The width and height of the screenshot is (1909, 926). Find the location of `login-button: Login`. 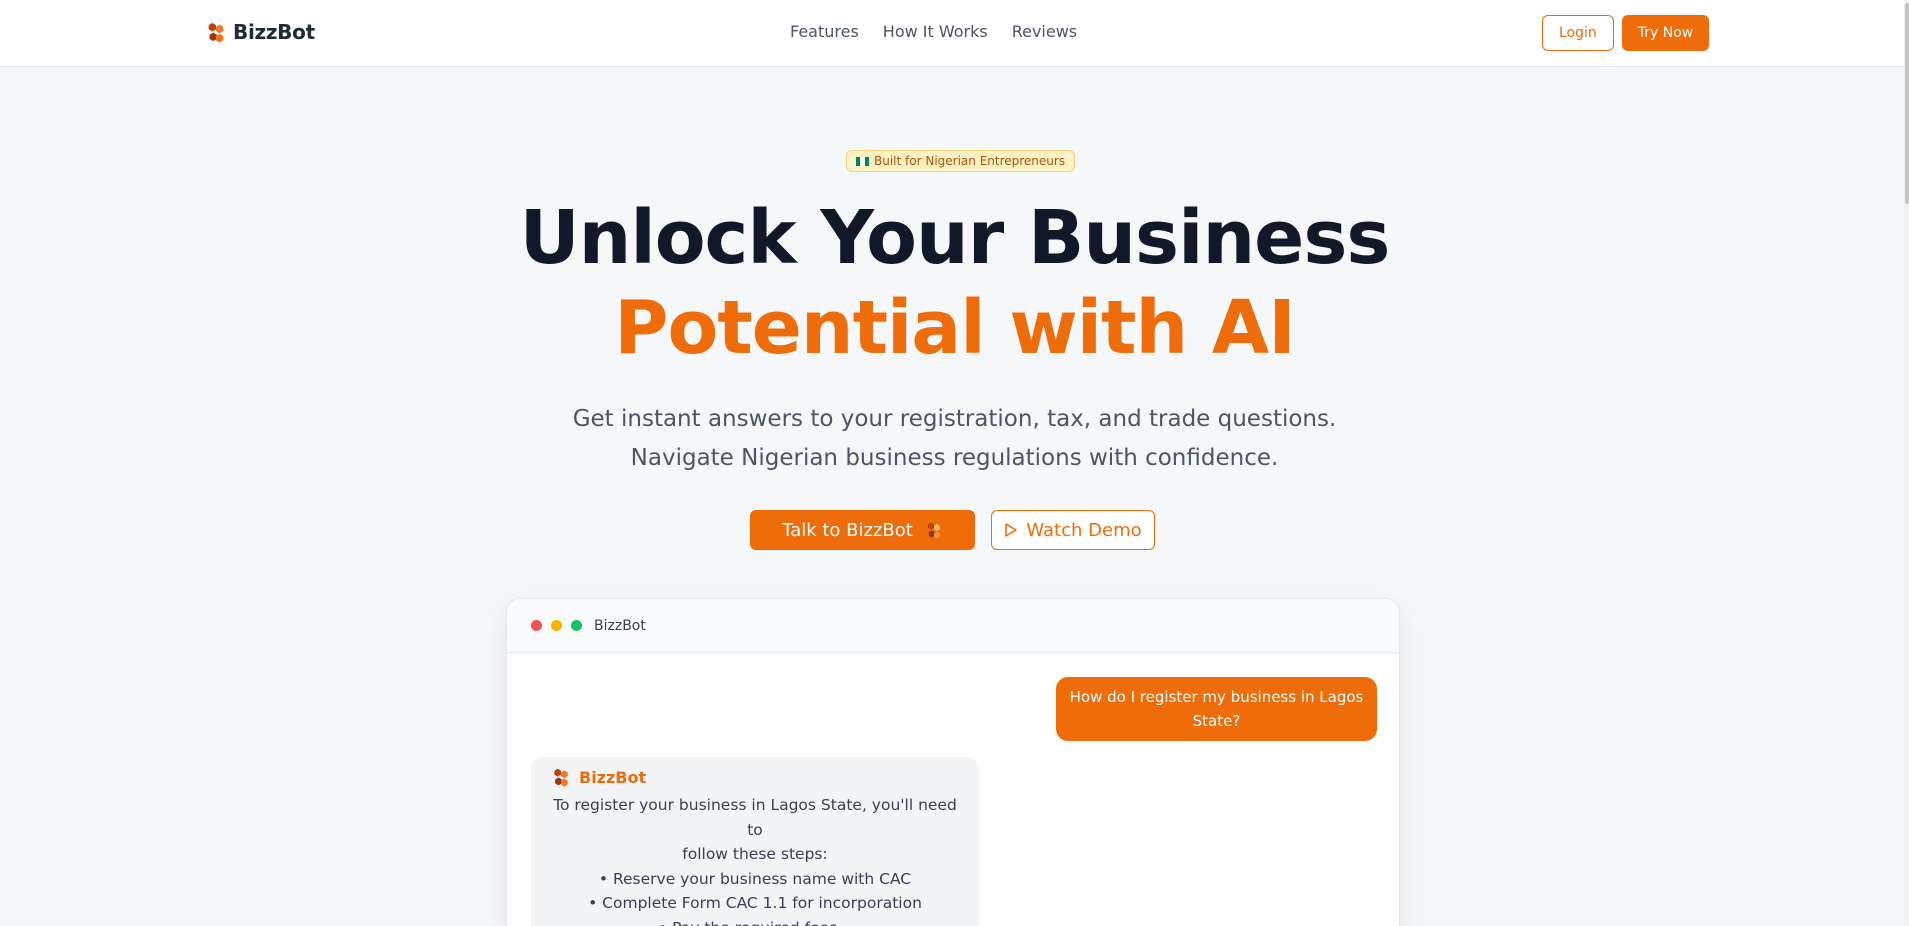

login-button: Login is located at coordinates (1578, 33).